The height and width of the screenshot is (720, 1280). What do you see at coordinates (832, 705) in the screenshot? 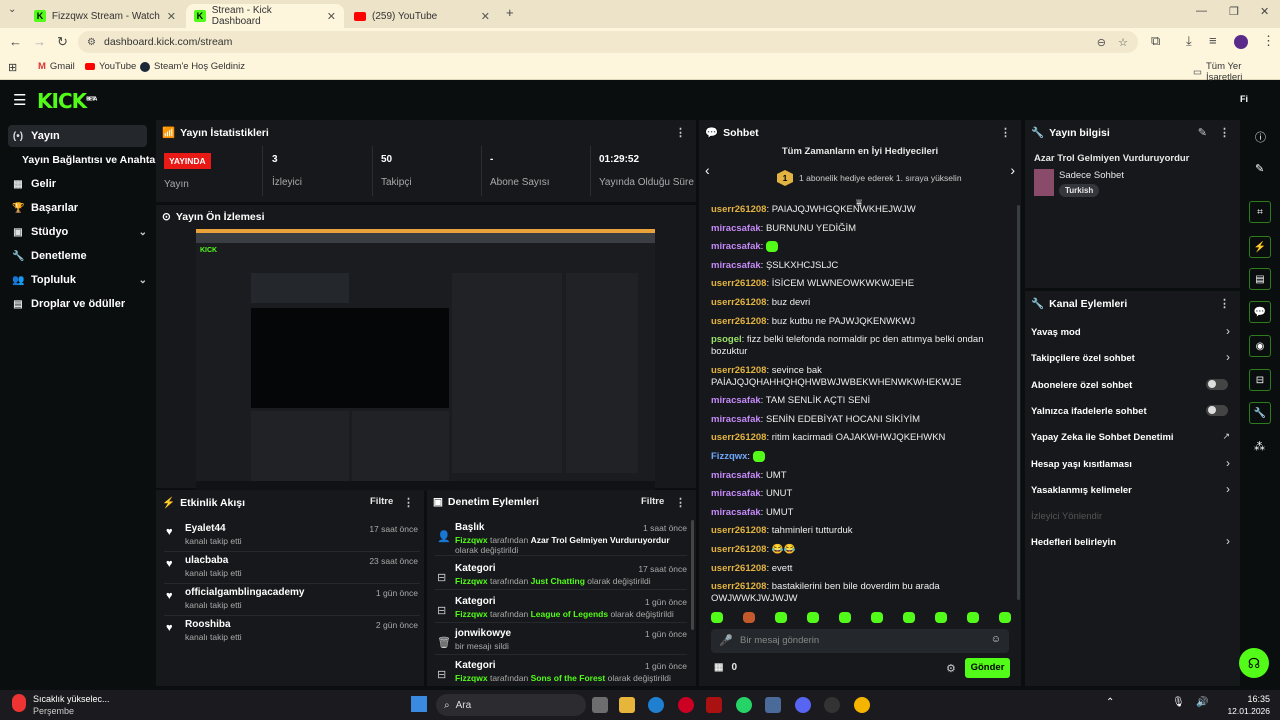
I see `steam-icon` at bounding box center [832, 705].